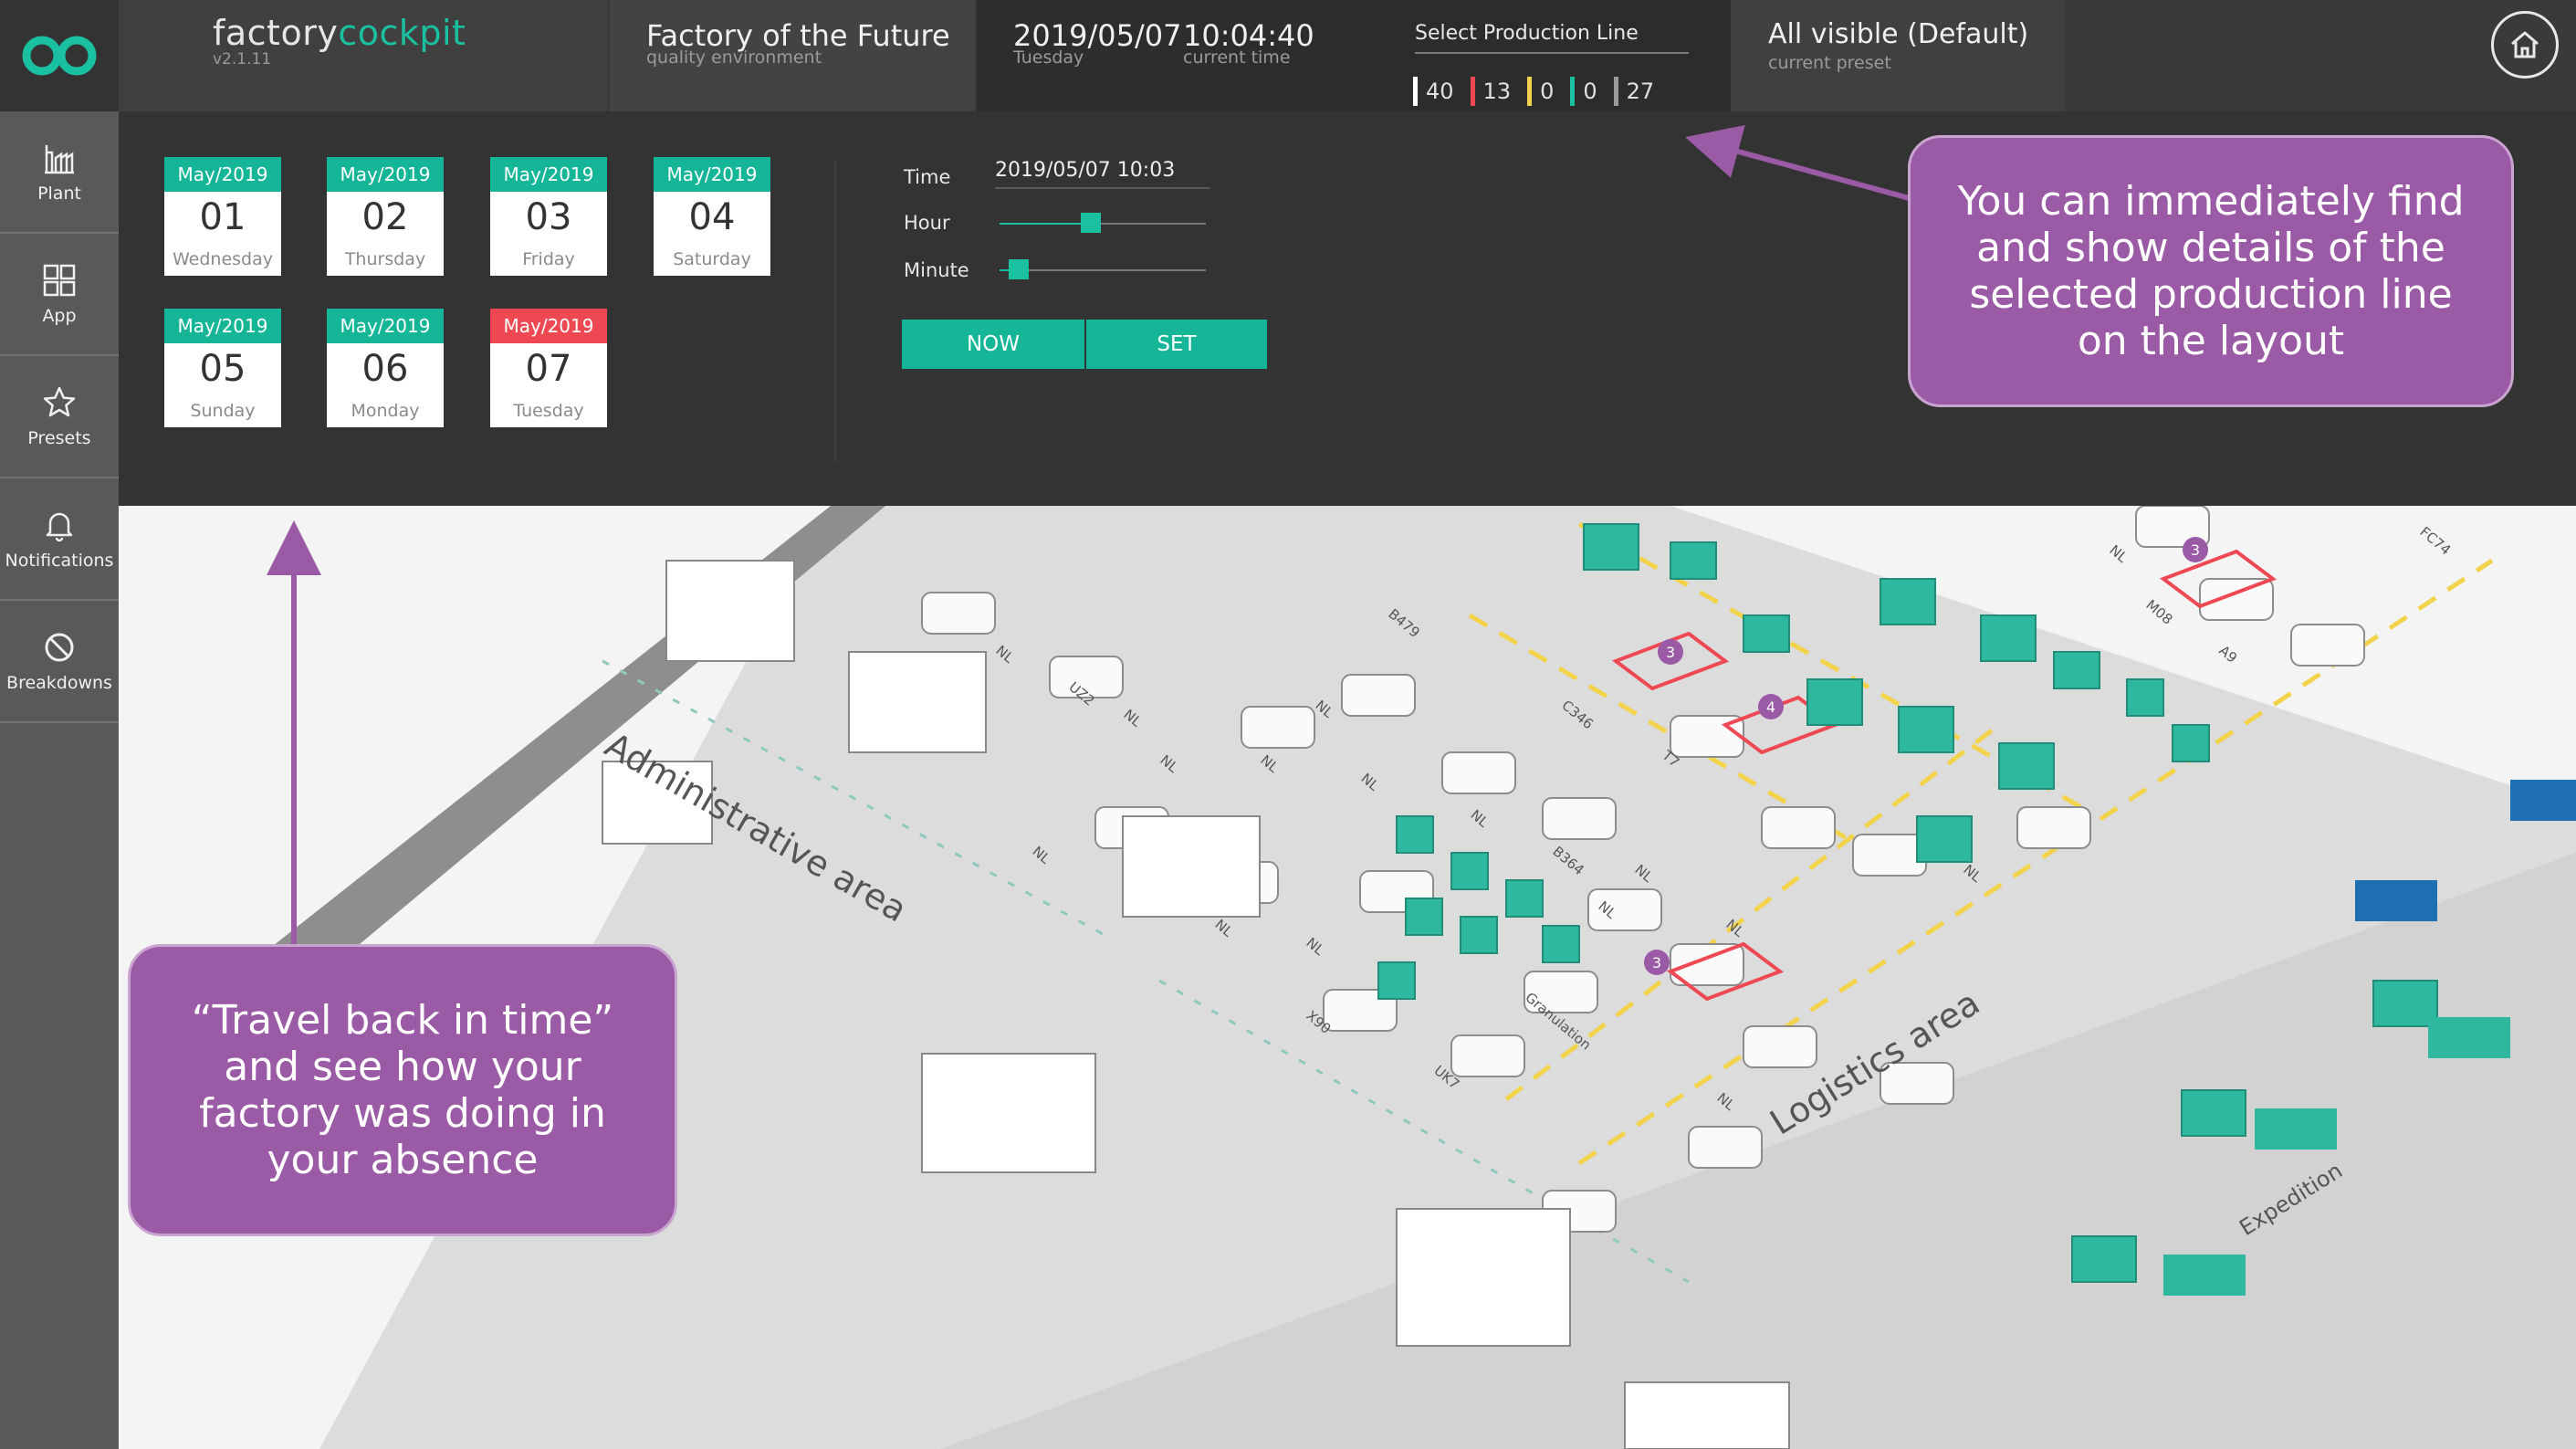 Image resolution: width=2576 pixels, height=1449 pixels. What do you see at coordinates (1103, 269) in the screenshot?
I see `minute-slider` at bounding box center [1103, 269].